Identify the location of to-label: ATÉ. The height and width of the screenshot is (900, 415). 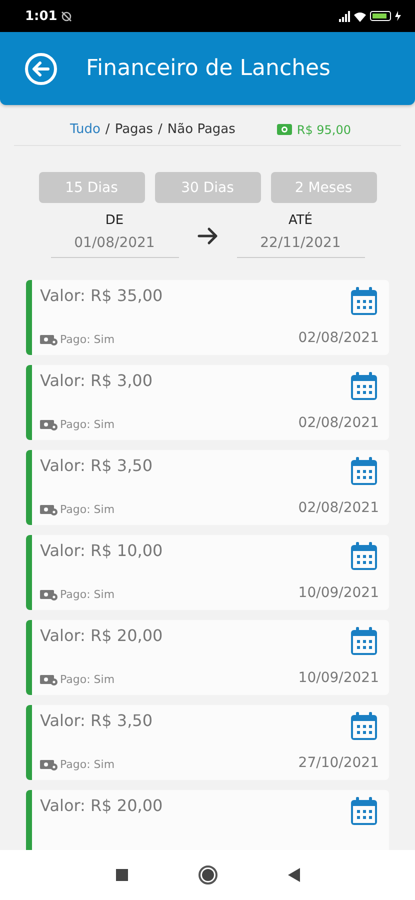
(300, 220).